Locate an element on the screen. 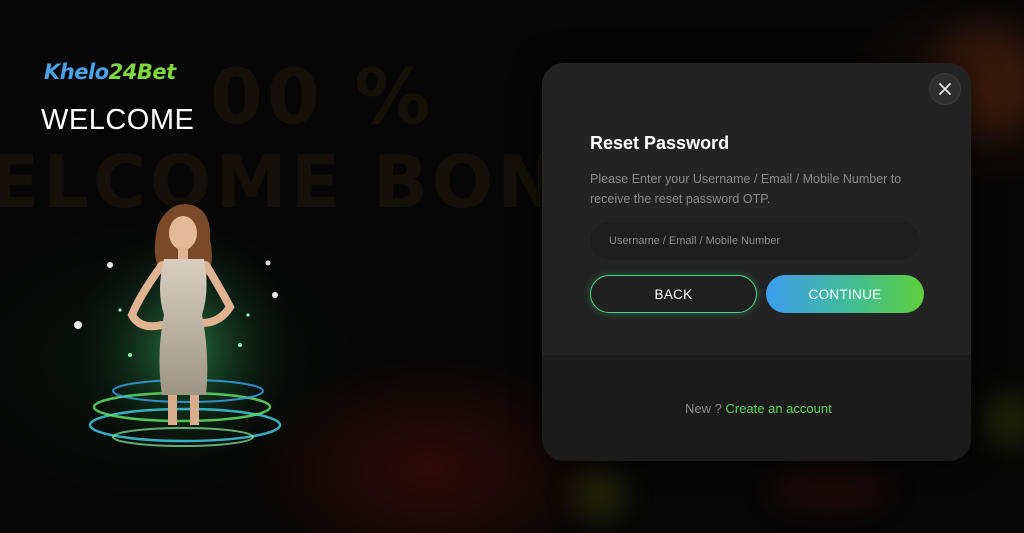 Image resolution: width=1024 pixels, height=533 pixels. signup-prompt: New ? Create an account is located at coordinates (758, 408).